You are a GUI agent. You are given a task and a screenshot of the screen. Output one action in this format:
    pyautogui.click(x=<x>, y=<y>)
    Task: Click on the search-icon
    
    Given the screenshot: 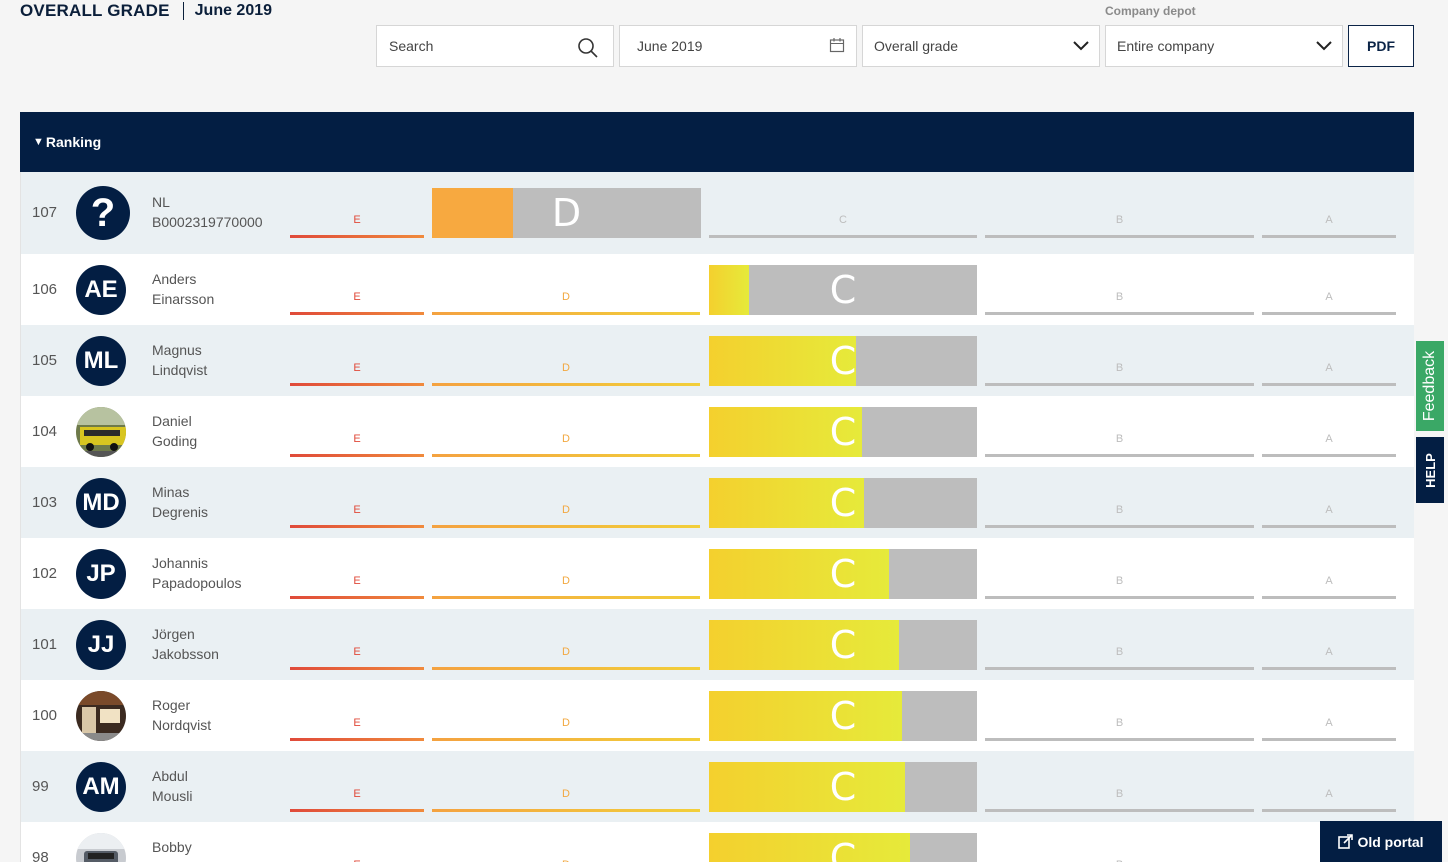 What is the action you would take?
    pyautogui.click(x=588, y=48)
    